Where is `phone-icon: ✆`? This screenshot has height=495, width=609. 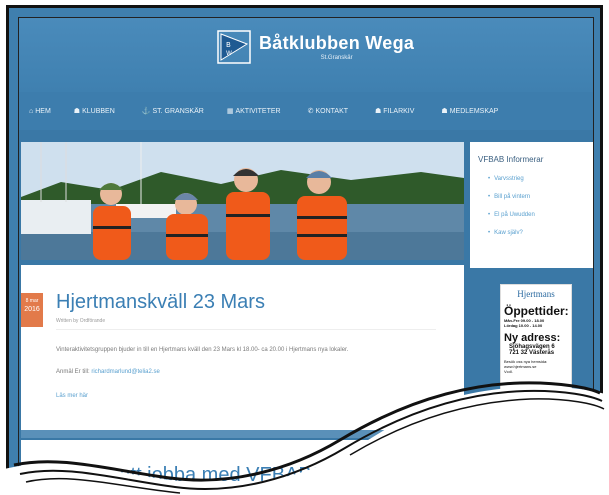 phone-icon: ✆ is located at coordinates (310, 111).